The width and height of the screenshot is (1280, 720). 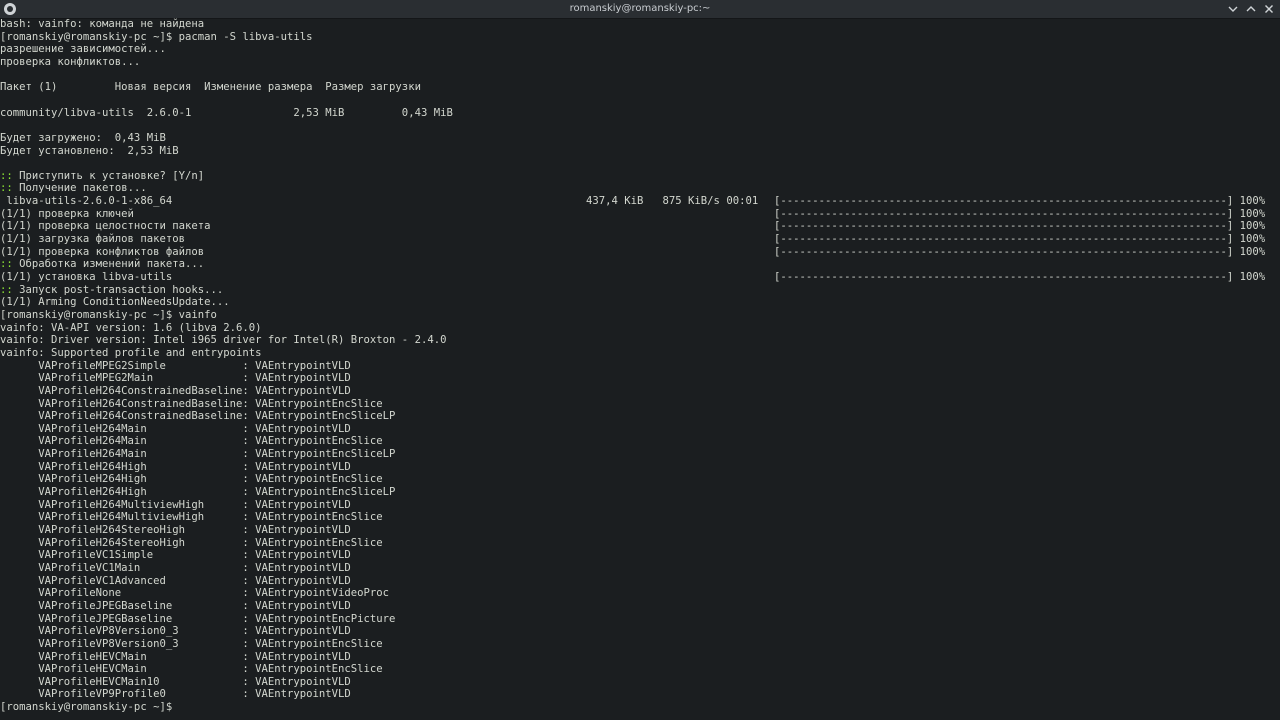 I want to click on close-icon, so click(x=1269, y=9).